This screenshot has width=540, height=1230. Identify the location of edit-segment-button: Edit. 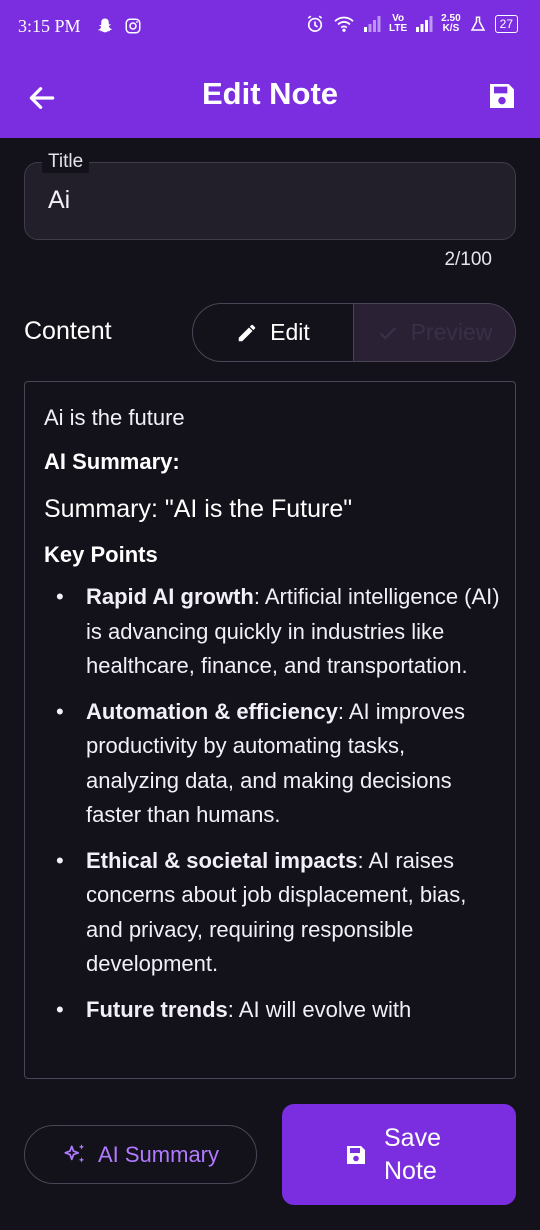
(273, 332).